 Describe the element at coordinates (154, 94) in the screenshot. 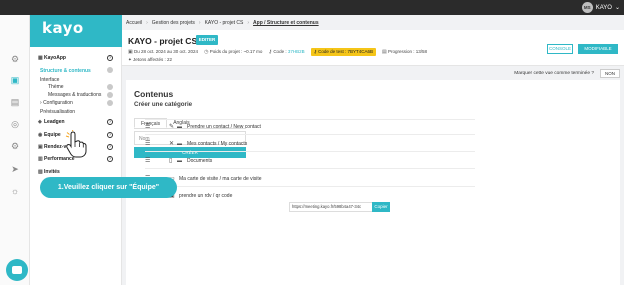

I see `content-title: Contenus` at that location.